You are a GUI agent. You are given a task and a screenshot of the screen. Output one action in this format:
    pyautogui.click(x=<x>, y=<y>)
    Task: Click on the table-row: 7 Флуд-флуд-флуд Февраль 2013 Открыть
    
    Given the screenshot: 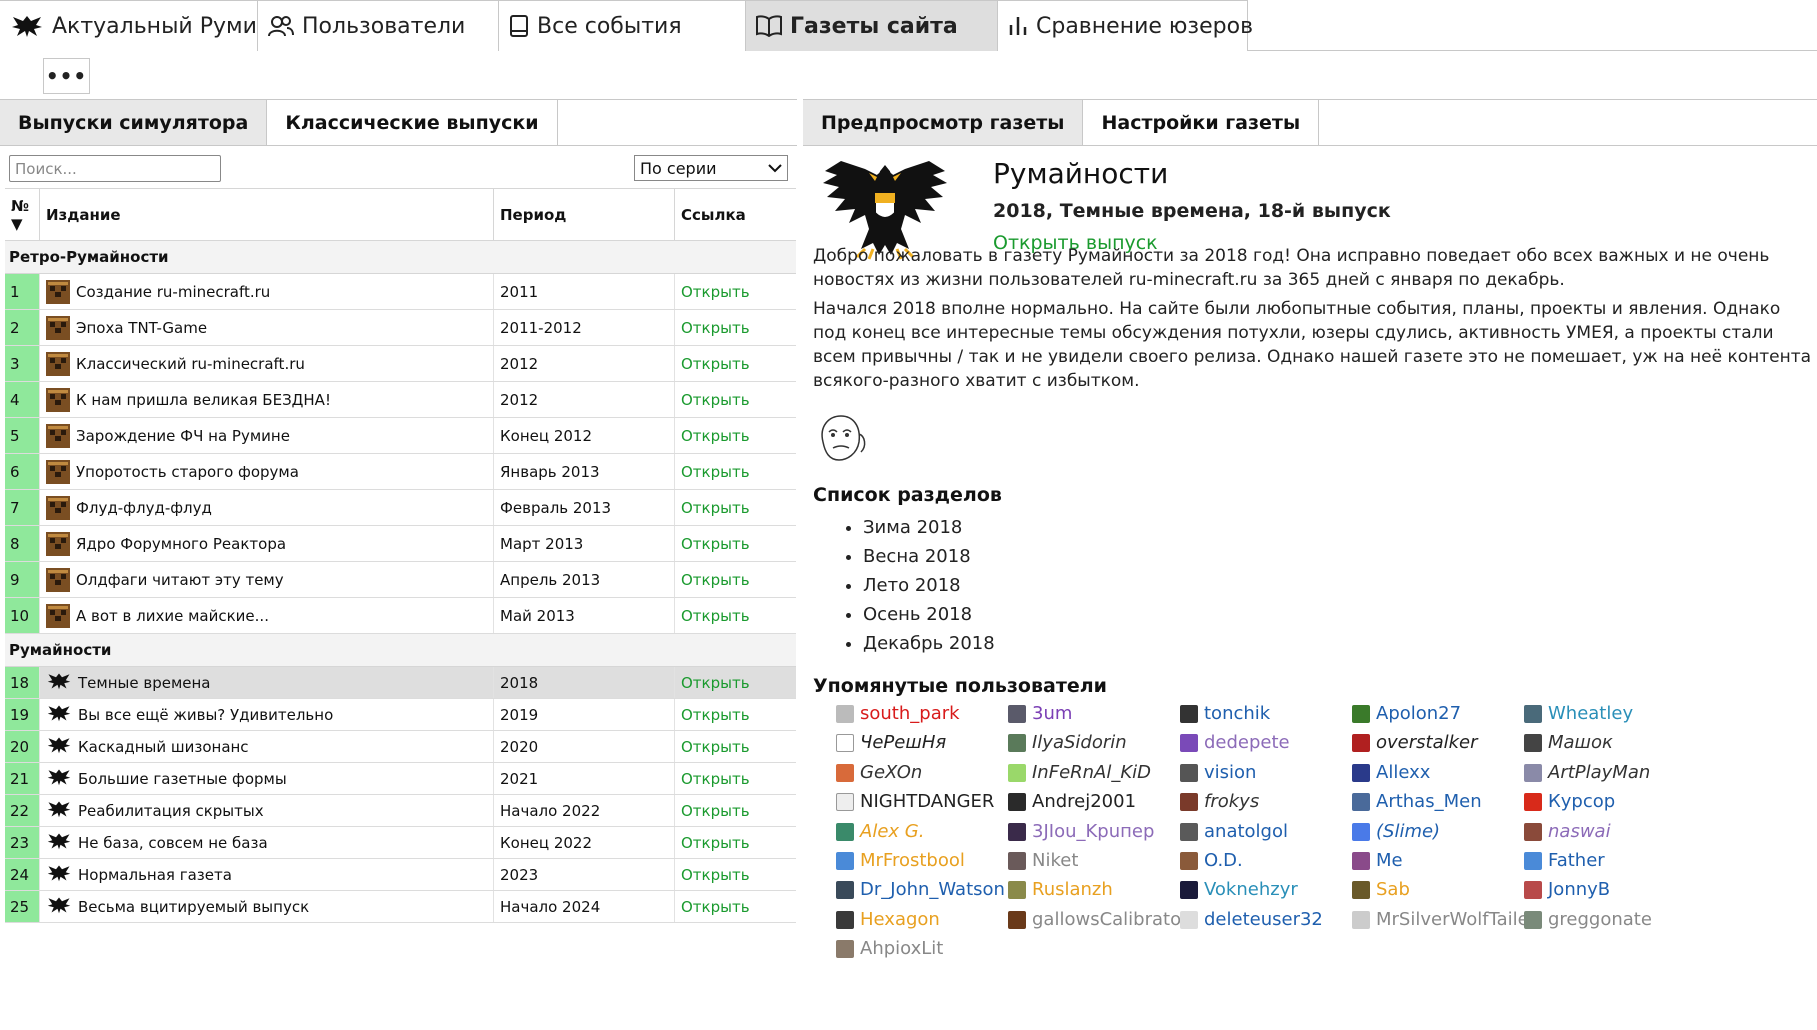 What is the action you would take?
    pyautogui.click(x=400, y=508)
    